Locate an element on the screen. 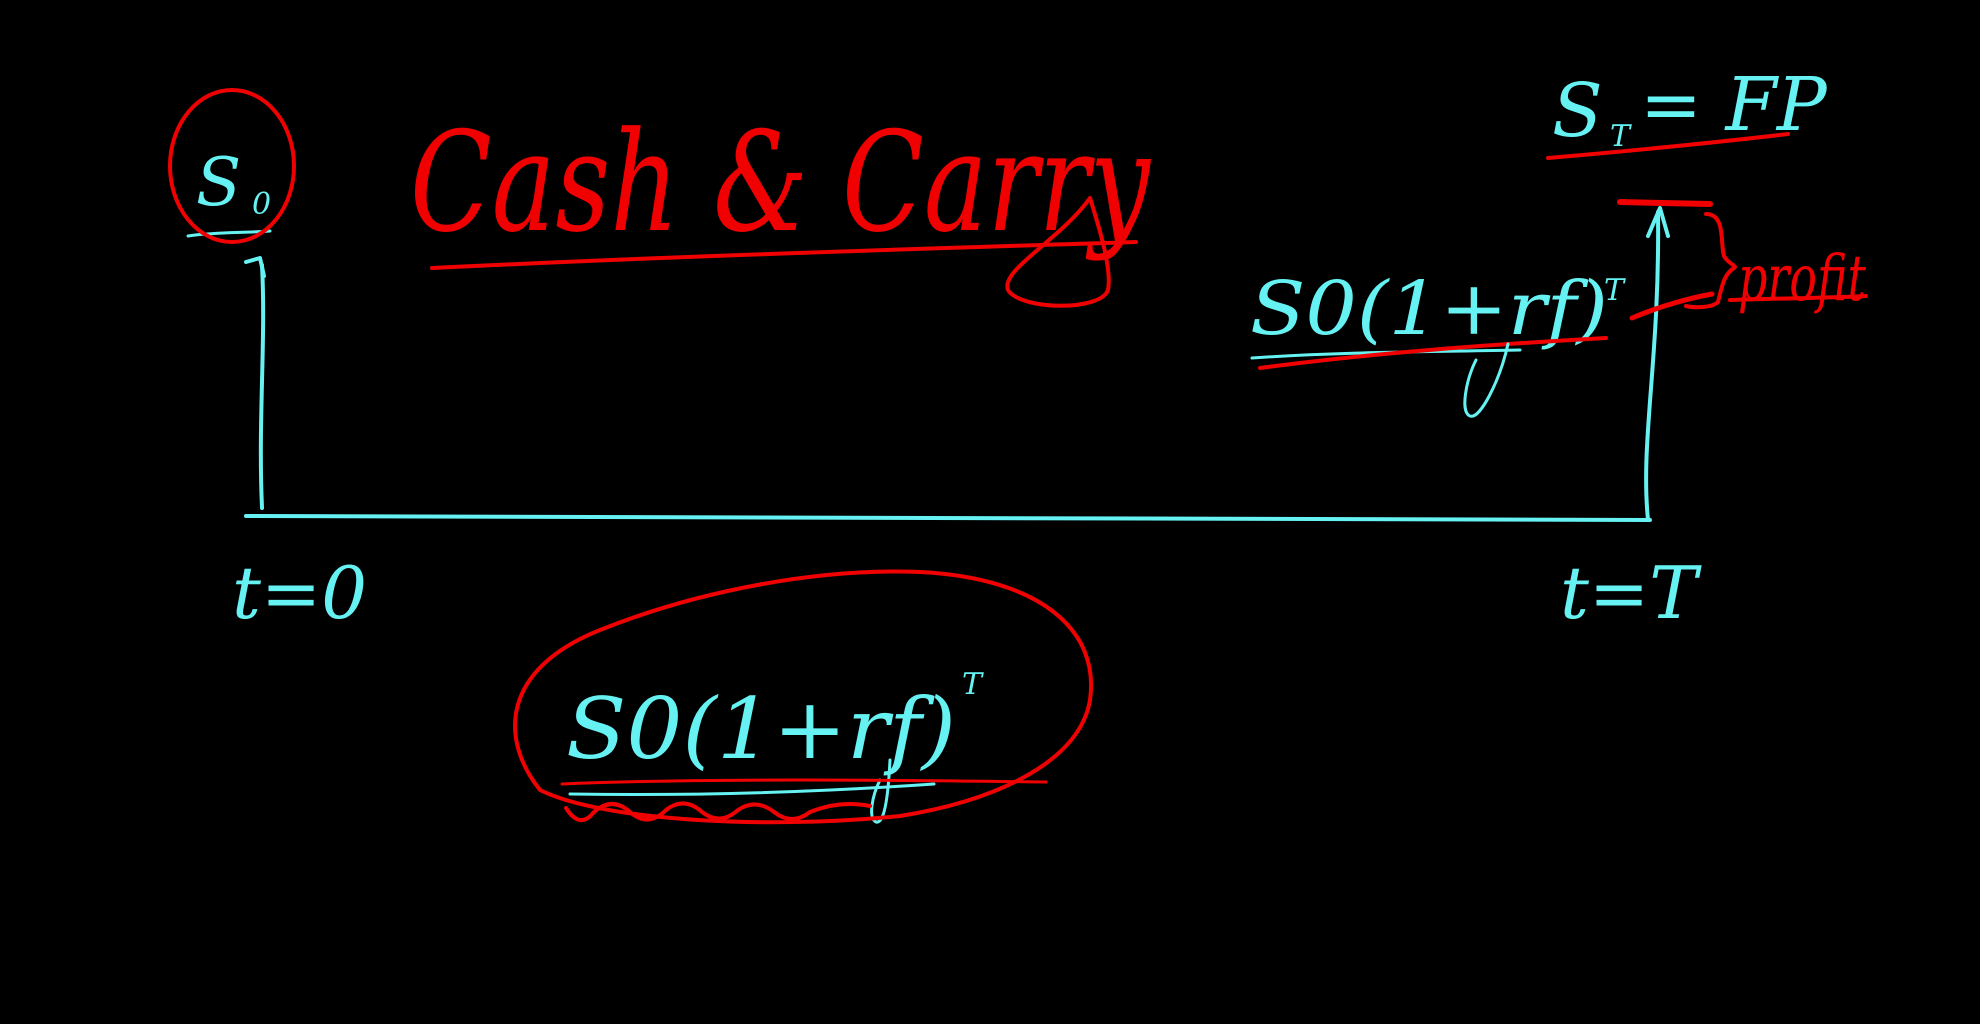 The image size is (1980, 1024). start-arrow-shaft is located at coordinates (262, 386).